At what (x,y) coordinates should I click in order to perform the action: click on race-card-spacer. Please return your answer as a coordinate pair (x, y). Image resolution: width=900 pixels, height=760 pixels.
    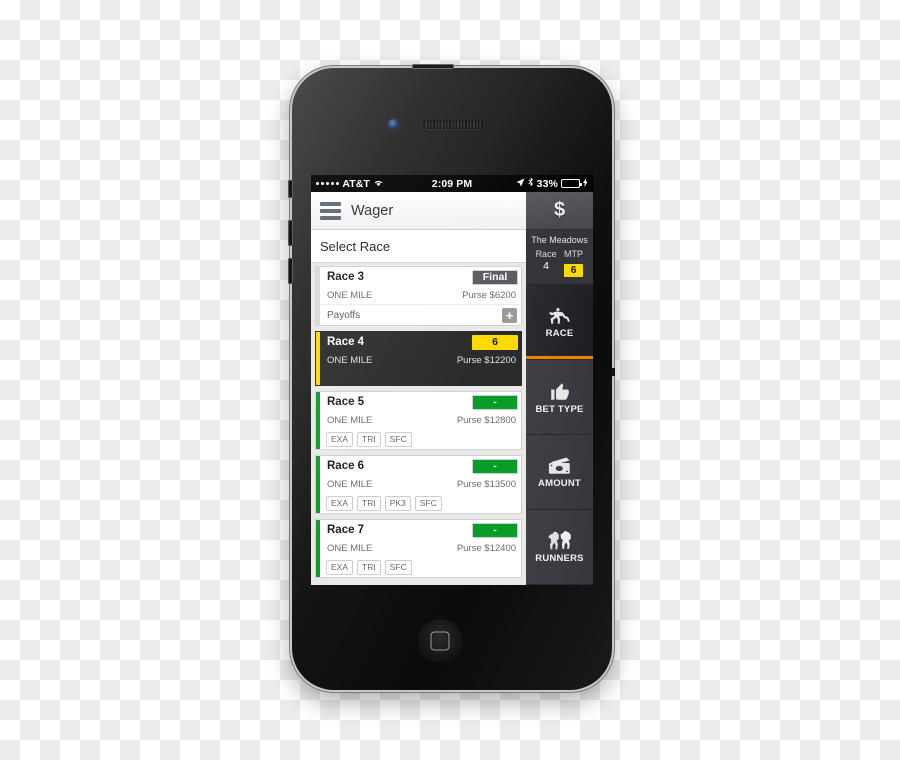
    Looking at the image, I should click on (420, 377).